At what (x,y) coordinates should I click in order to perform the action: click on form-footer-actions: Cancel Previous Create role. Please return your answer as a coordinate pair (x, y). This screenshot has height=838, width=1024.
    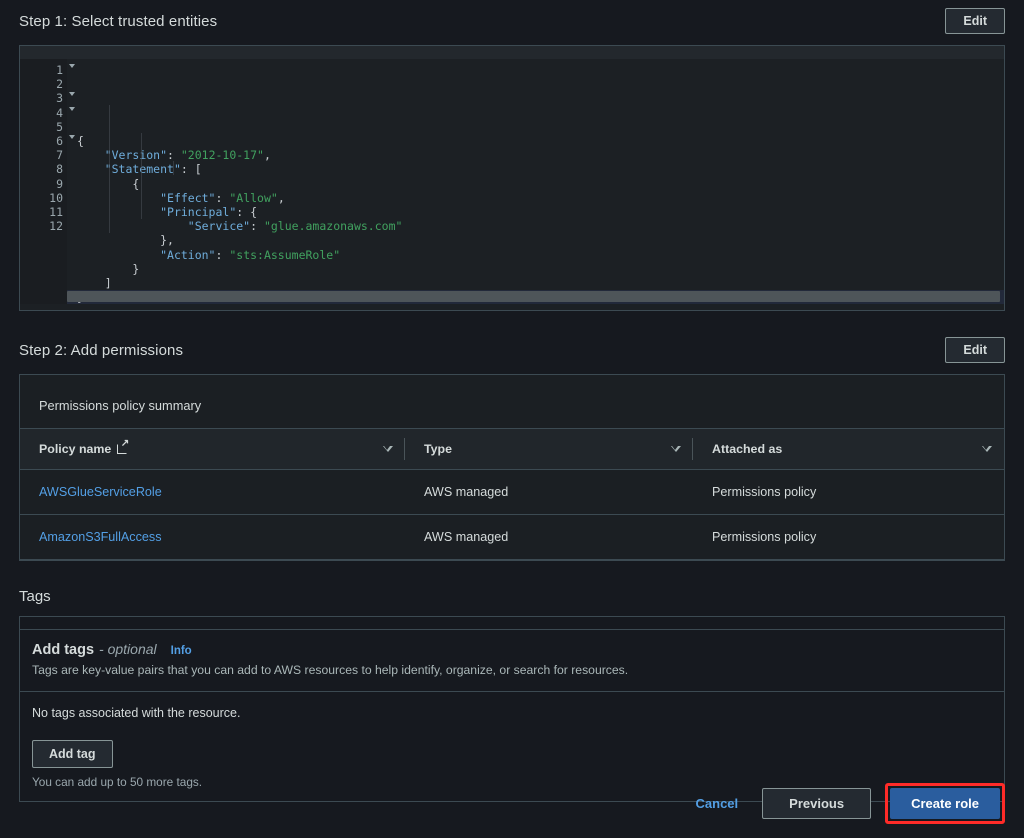
    Looking at the image, I should click on (845, 803).